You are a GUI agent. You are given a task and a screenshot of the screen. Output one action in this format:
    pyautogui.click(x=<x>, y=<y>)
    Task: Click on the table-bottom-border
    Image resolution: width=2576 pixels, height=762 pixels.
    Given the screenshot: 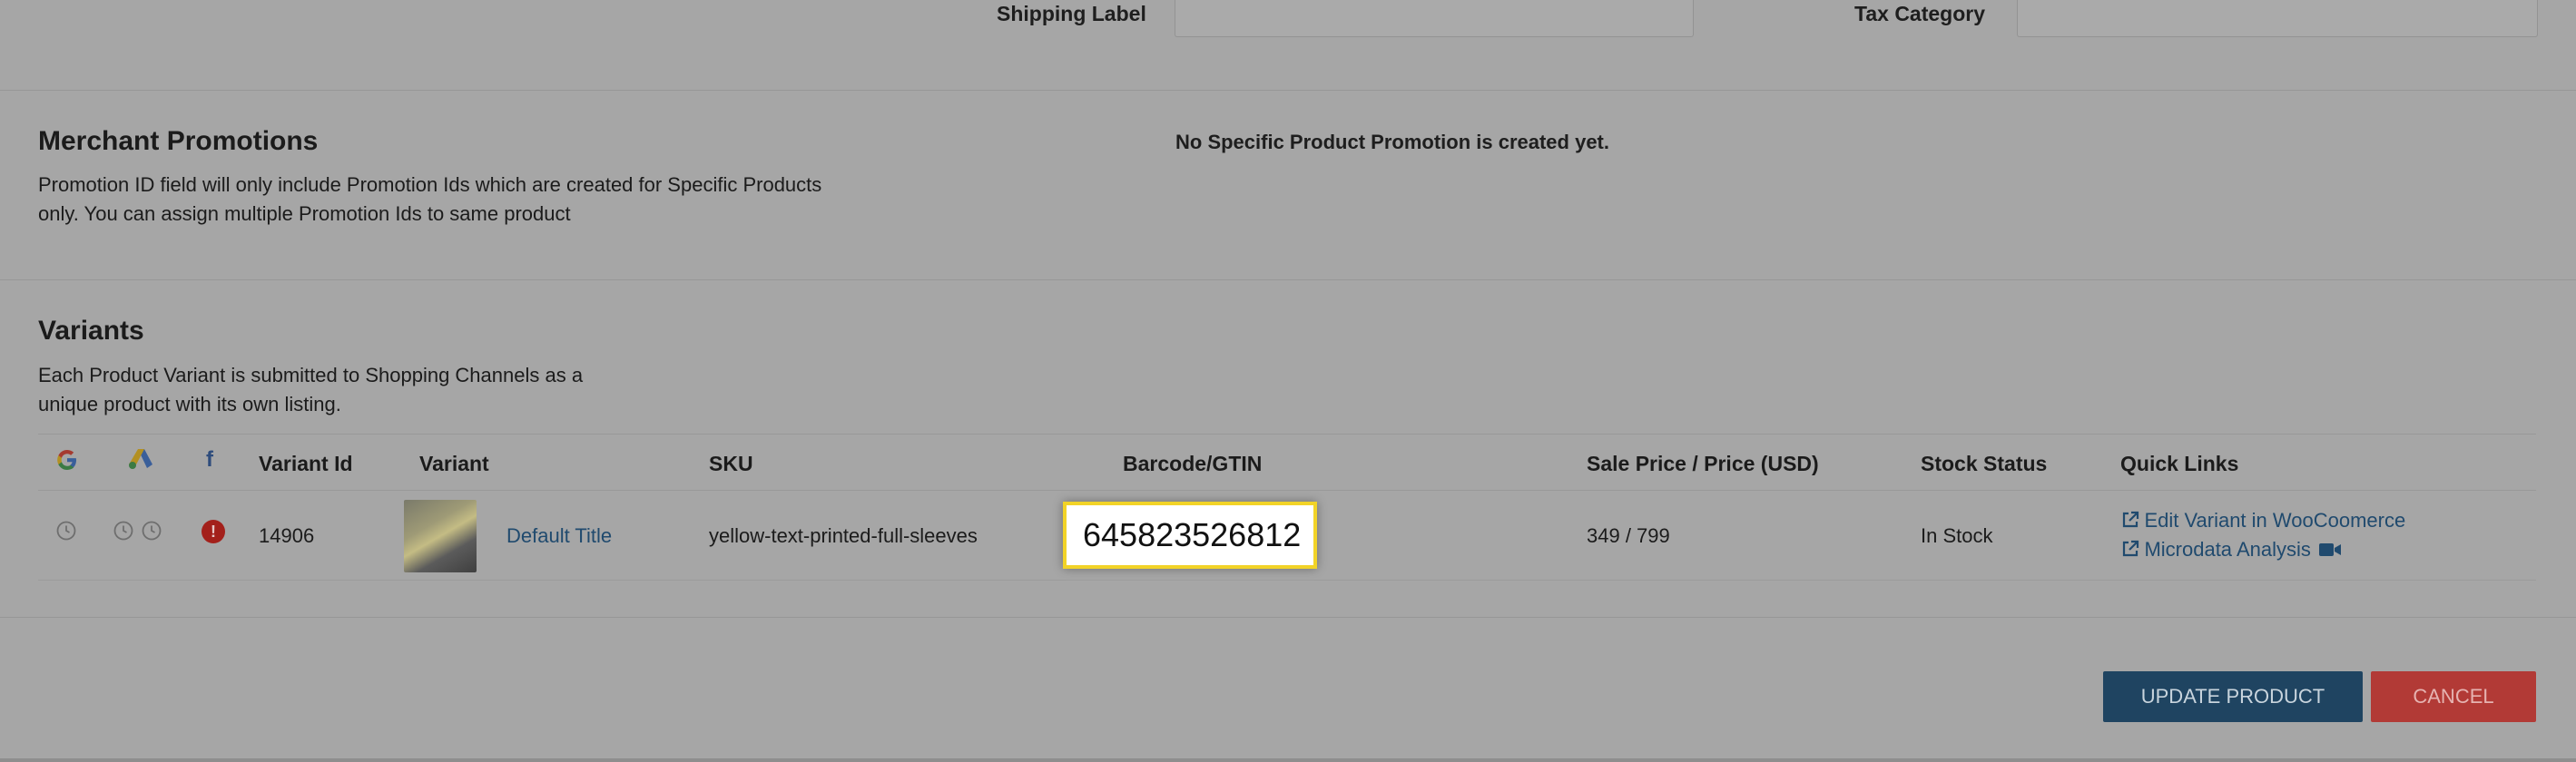 What is the action you would take?
    pyautogui.click(x=1287, y=580)
    